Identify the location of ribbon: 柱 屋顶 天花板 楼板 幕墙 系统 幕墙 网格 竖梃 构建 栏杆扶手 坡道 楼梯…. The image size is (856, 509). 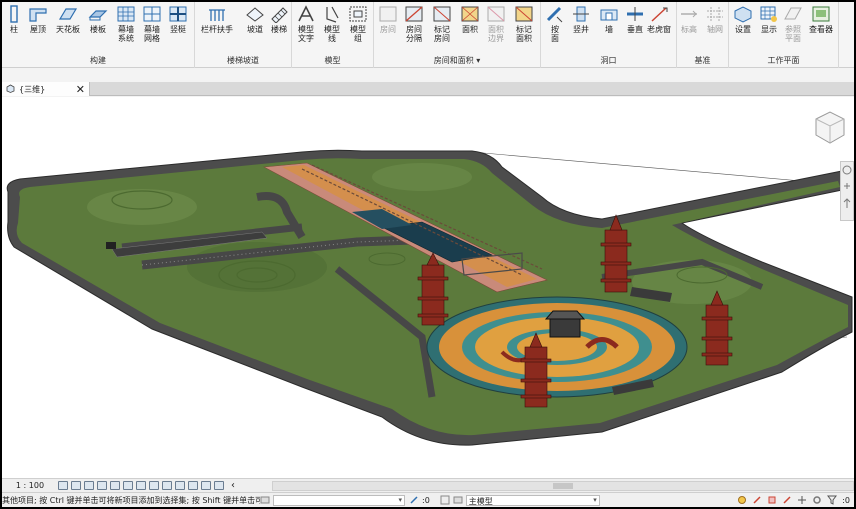
(428, 35).